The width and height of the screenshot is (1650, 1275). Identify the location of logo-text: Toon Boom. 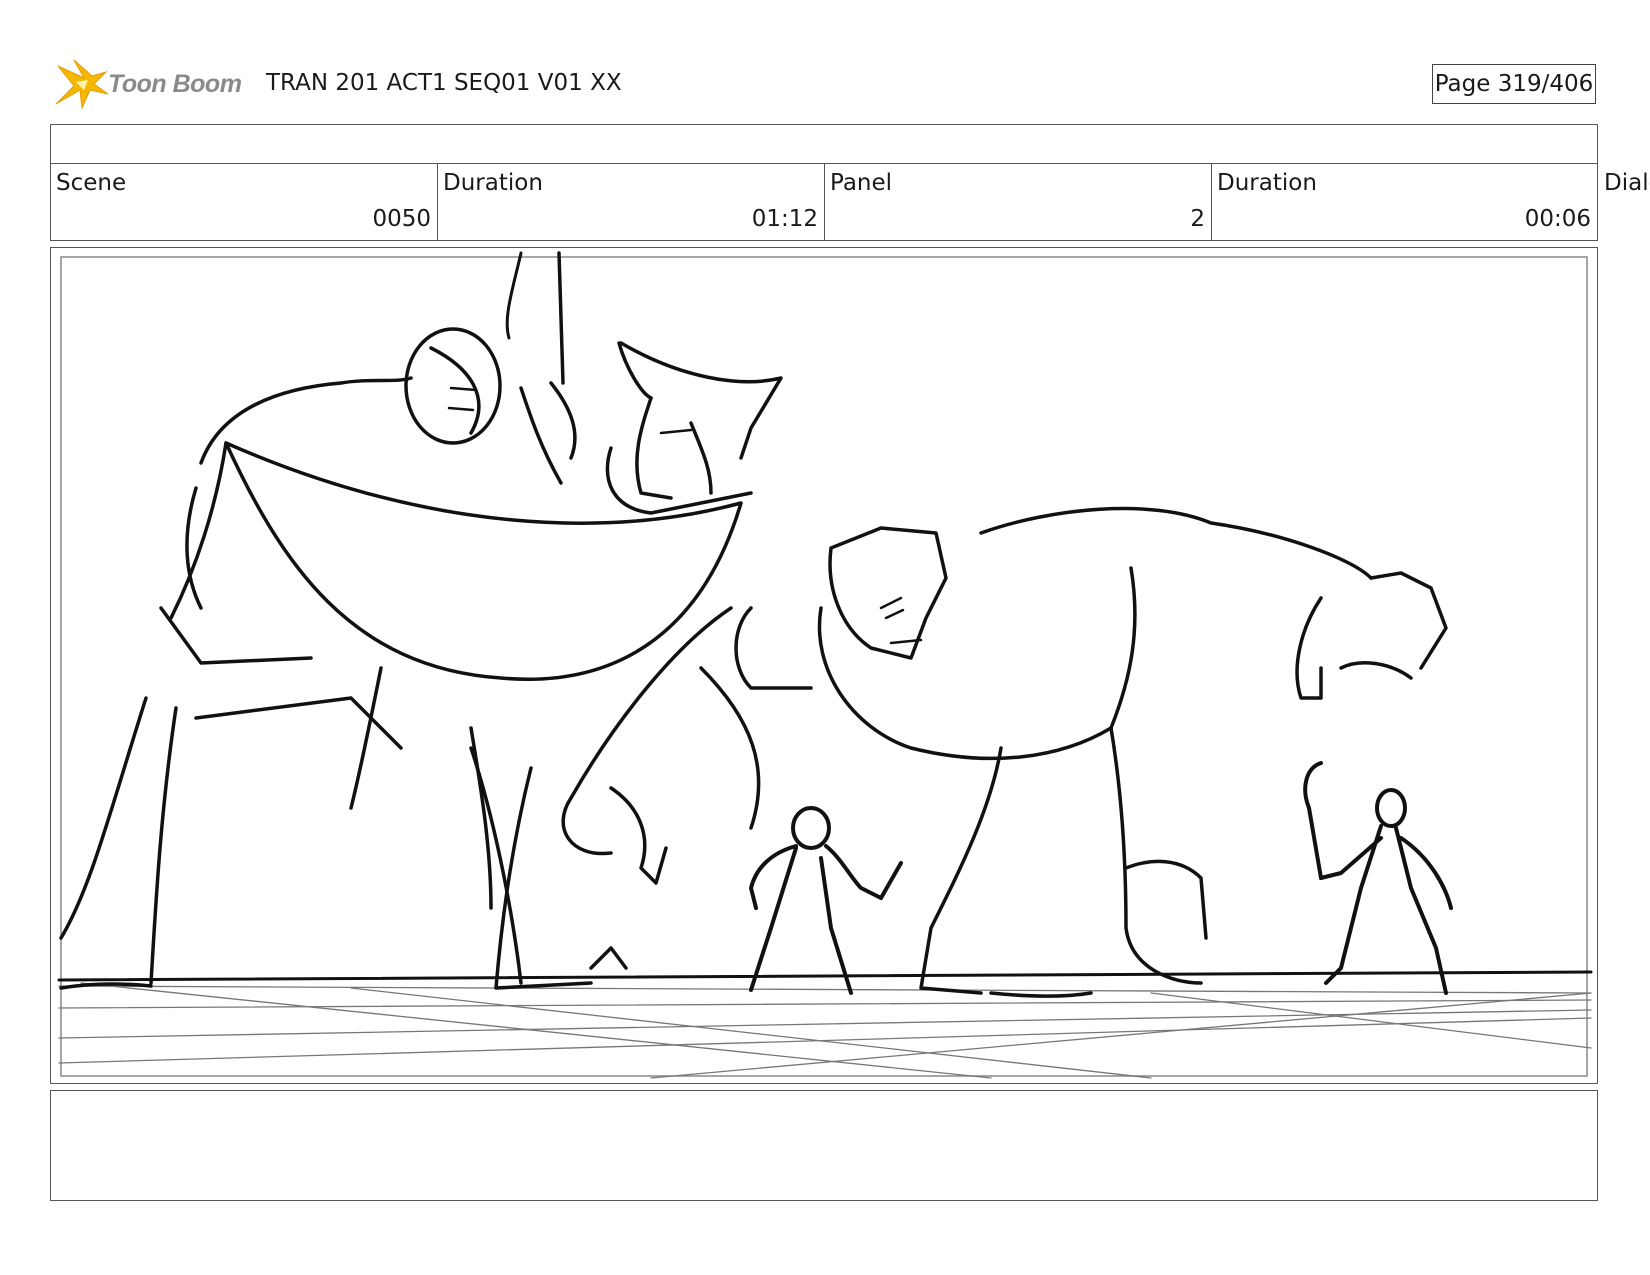
(175, 84).